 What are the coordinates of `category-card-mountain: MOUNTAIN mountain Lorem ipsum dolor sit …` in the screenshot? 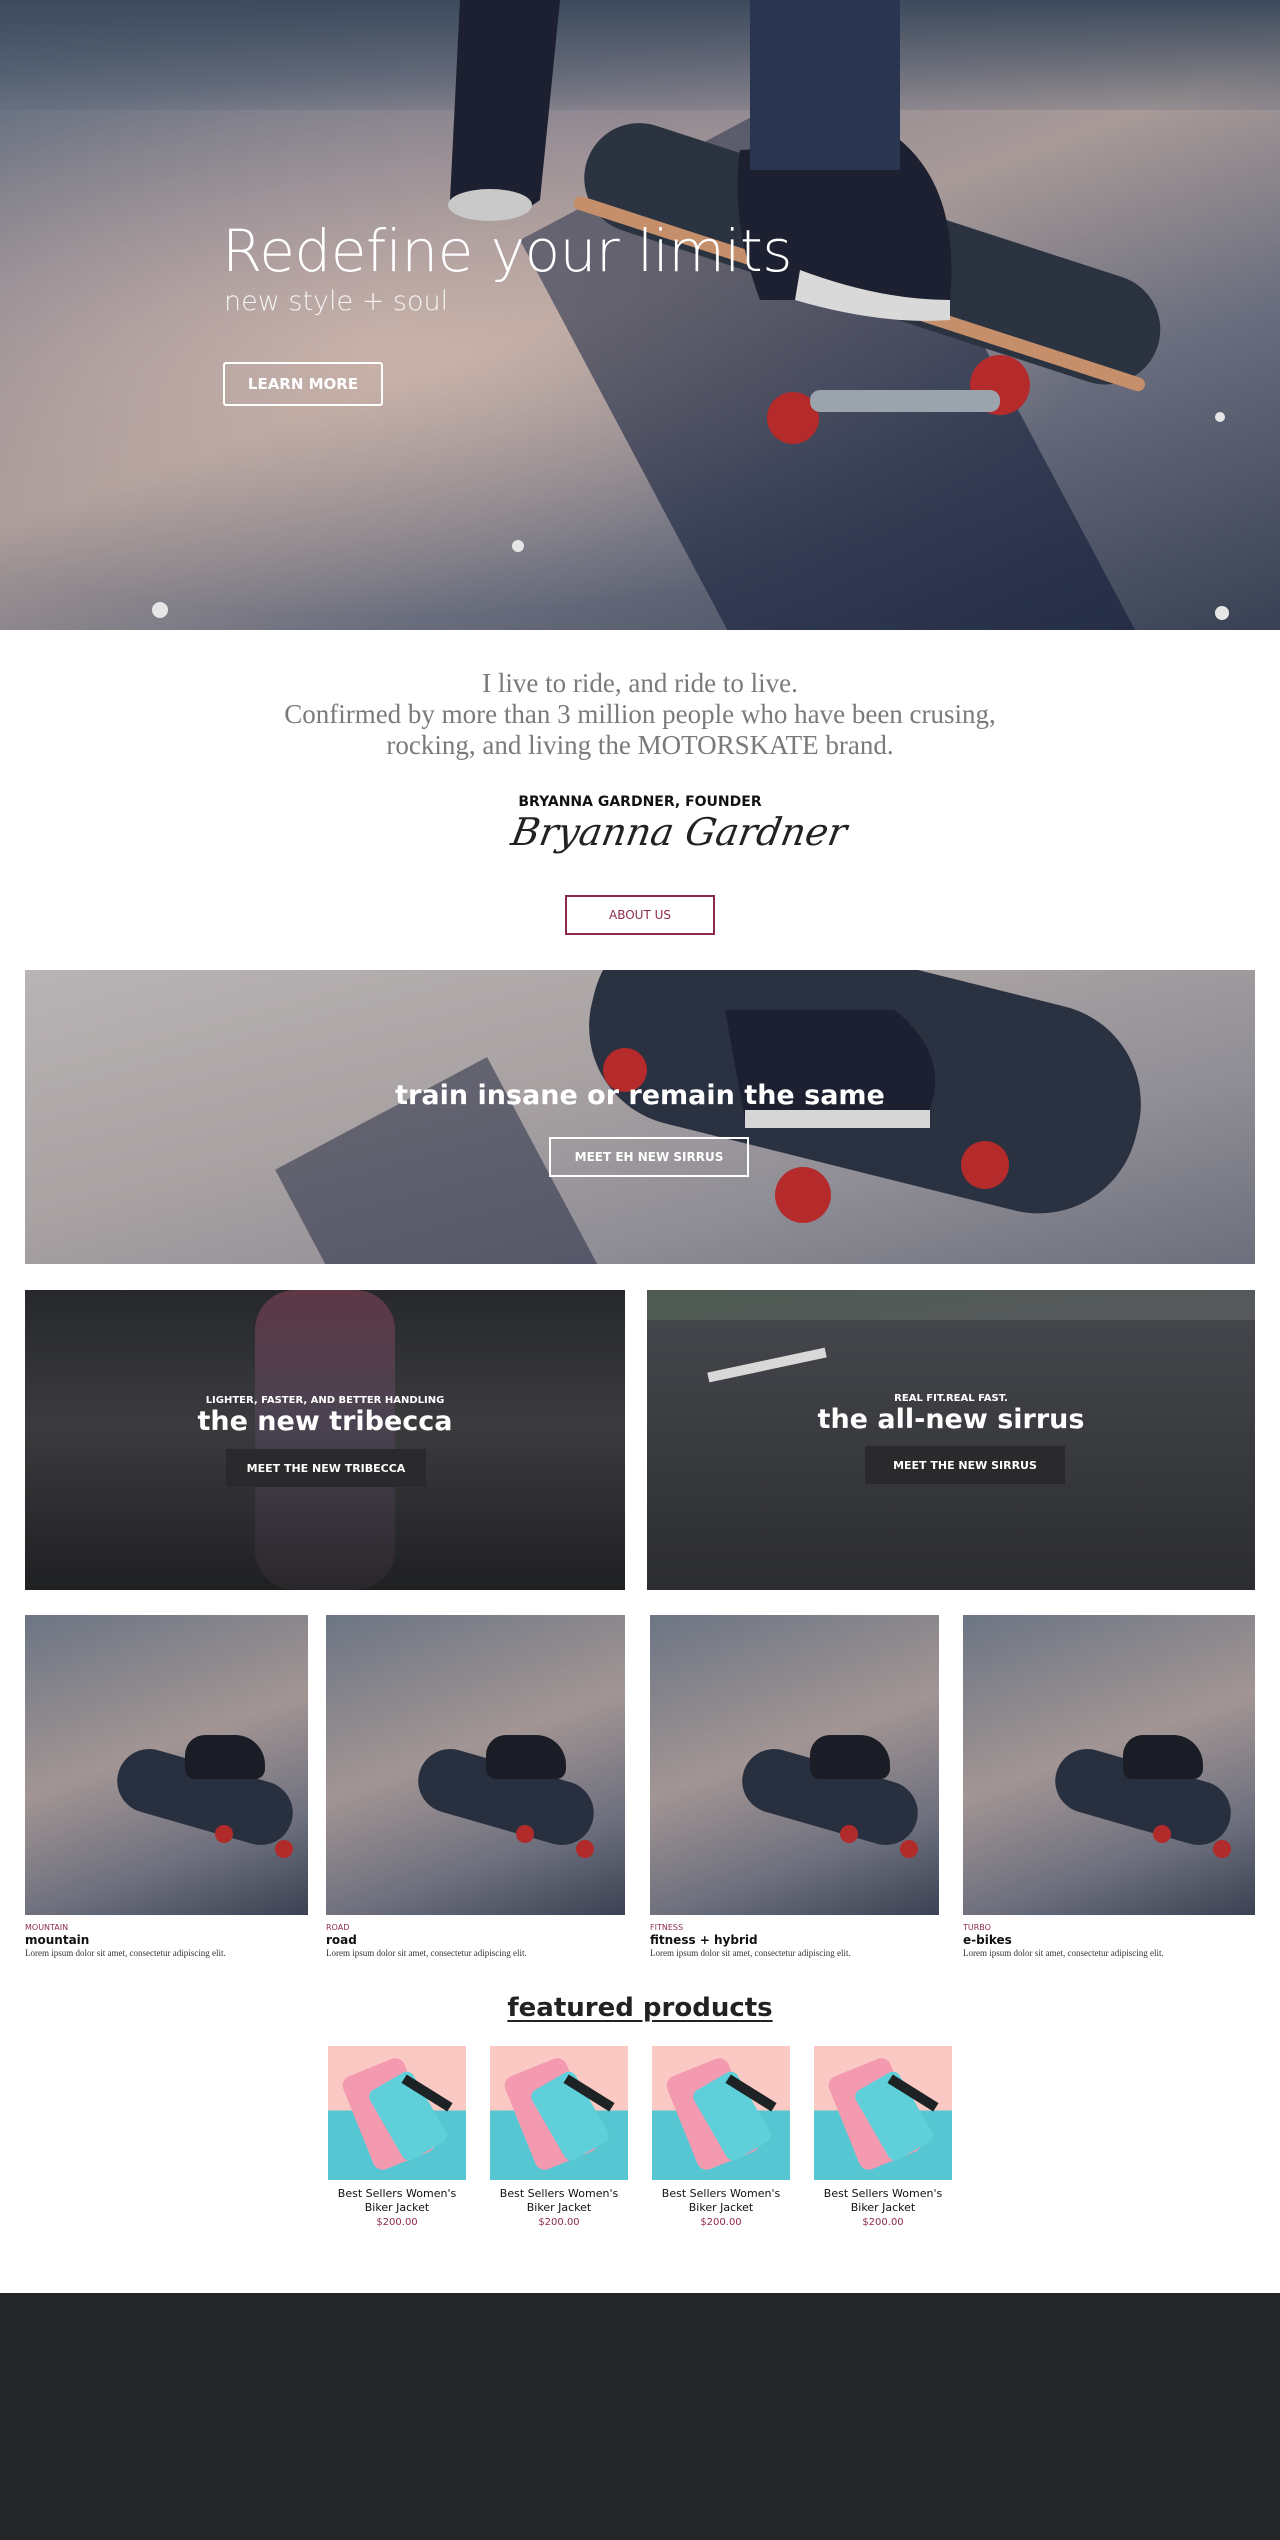 It's located at (166, 1786).